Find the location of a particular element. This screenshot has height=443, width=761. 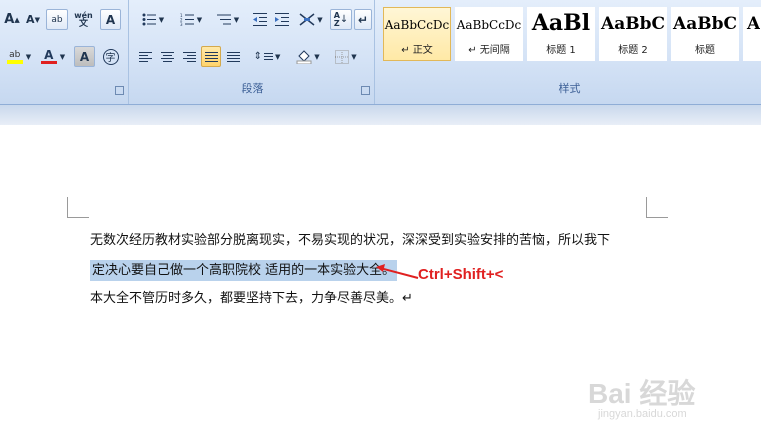

style-preview: A is located at coordinates (753, 24).